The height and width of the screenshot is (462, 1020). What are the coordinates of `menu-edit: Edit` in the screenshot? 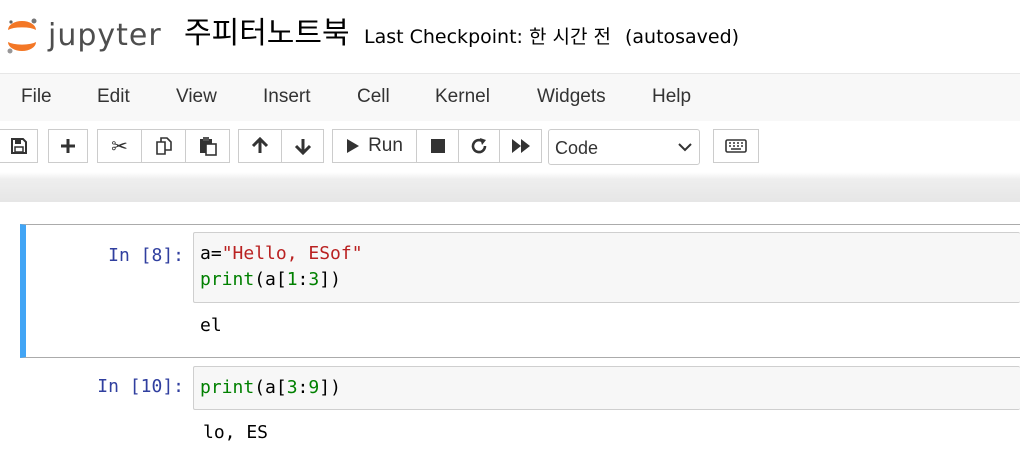 It's located at (113, 97).